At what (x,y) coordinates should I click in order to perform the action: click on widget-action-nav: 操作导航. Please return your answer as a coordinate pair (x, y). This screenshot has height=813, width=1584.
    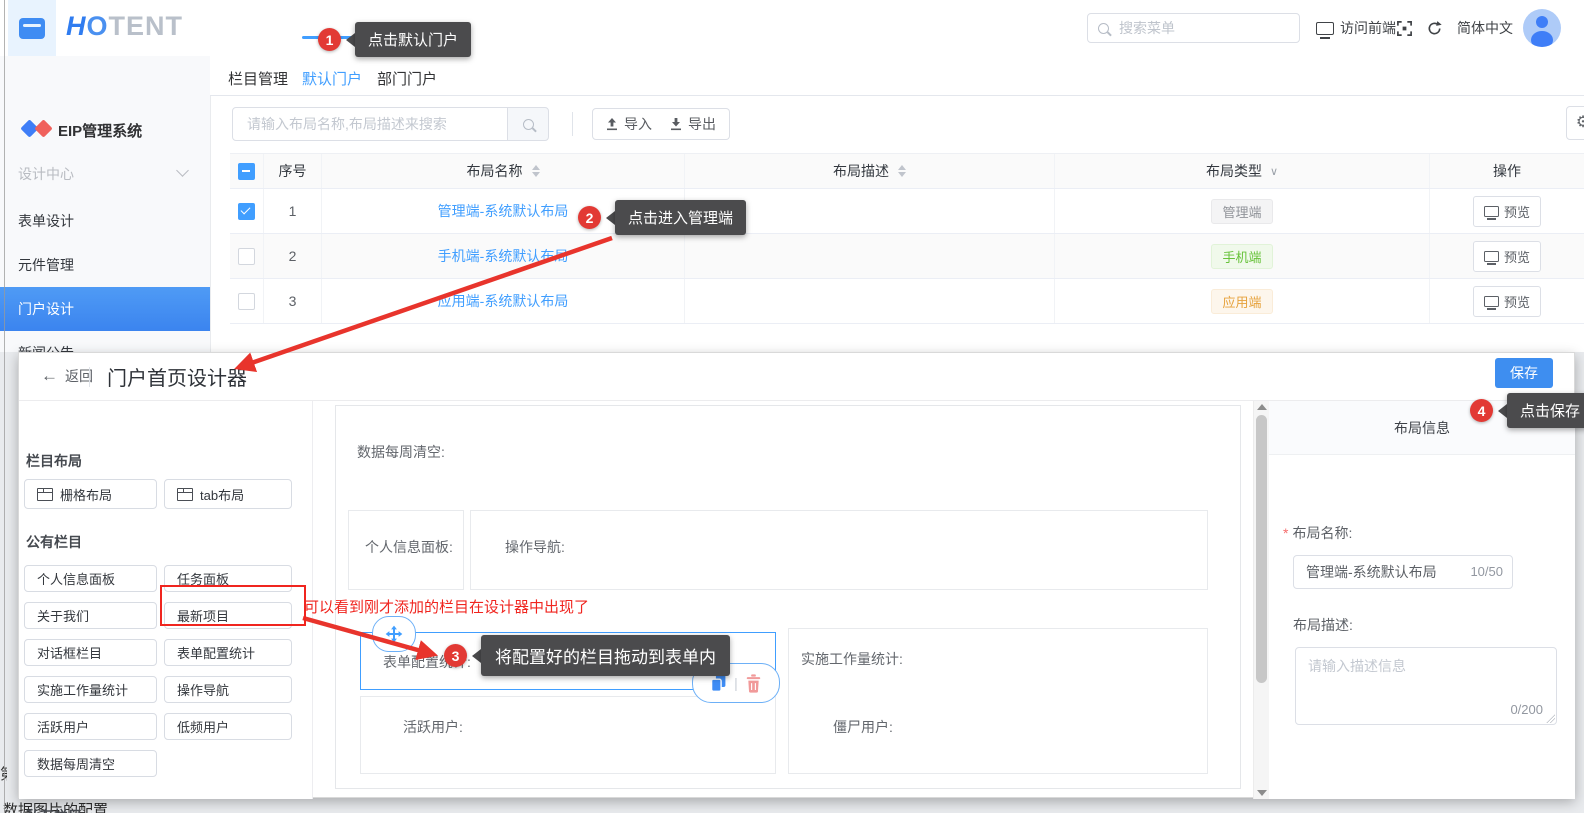
    Looking at the image, I should click on (228, 689).